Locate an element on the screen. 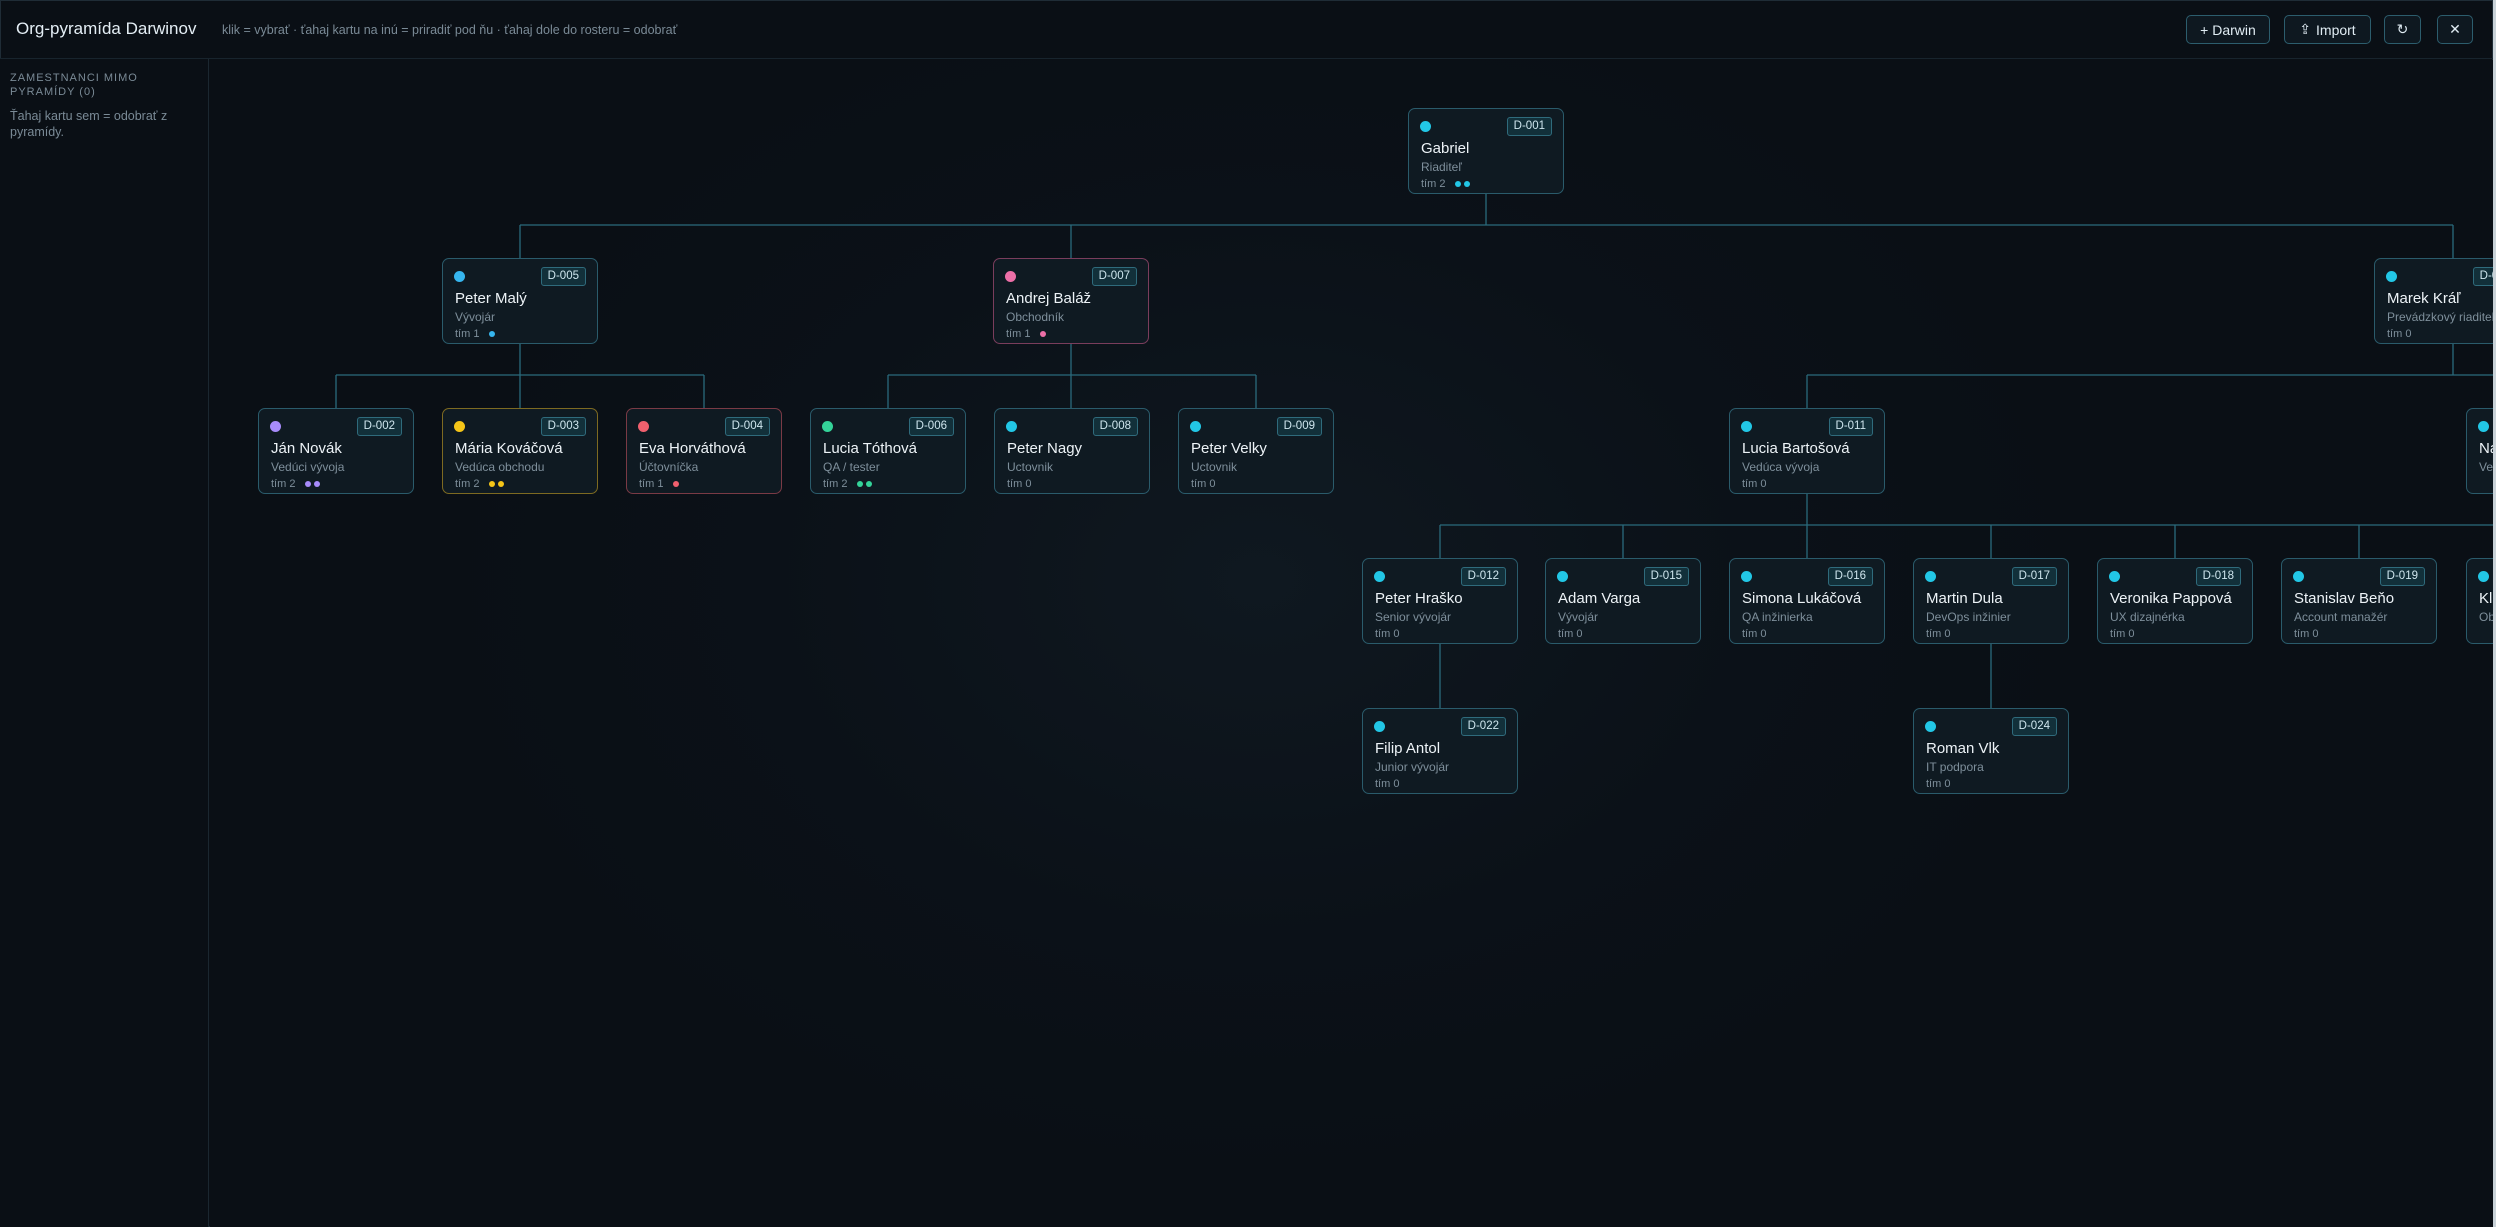  employee-role: Účtovníčka is located at coordinates (669, 467).